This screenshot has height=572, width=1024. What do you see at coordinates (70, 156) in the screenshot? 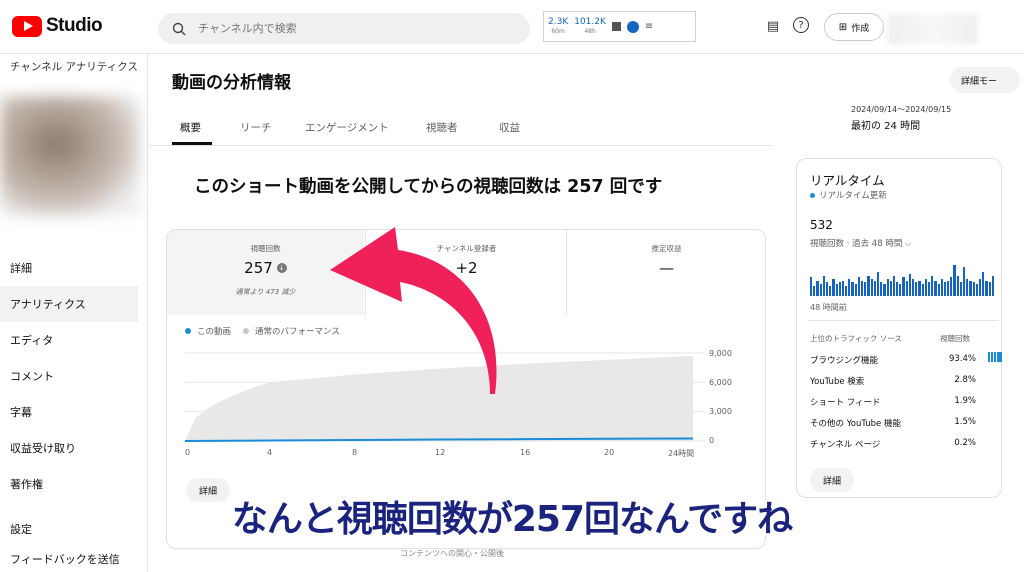
I see `video-thumbnail-blurred` at bounding box center [70, 156].